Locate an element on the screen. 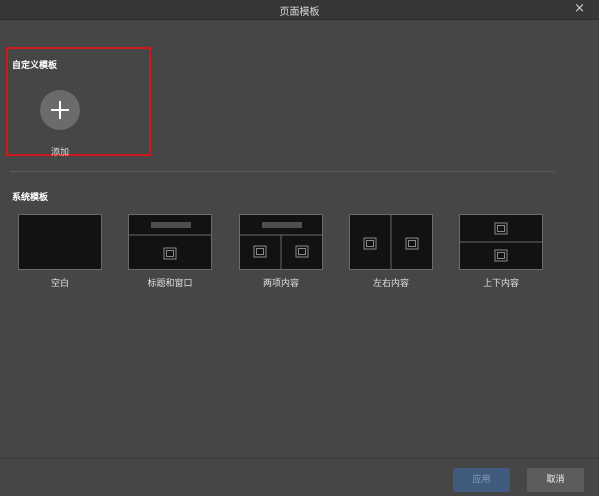 The width and height of the screenshot is (599, 496). left-right-thumbnail-icon is located at coordinates (391, 242).